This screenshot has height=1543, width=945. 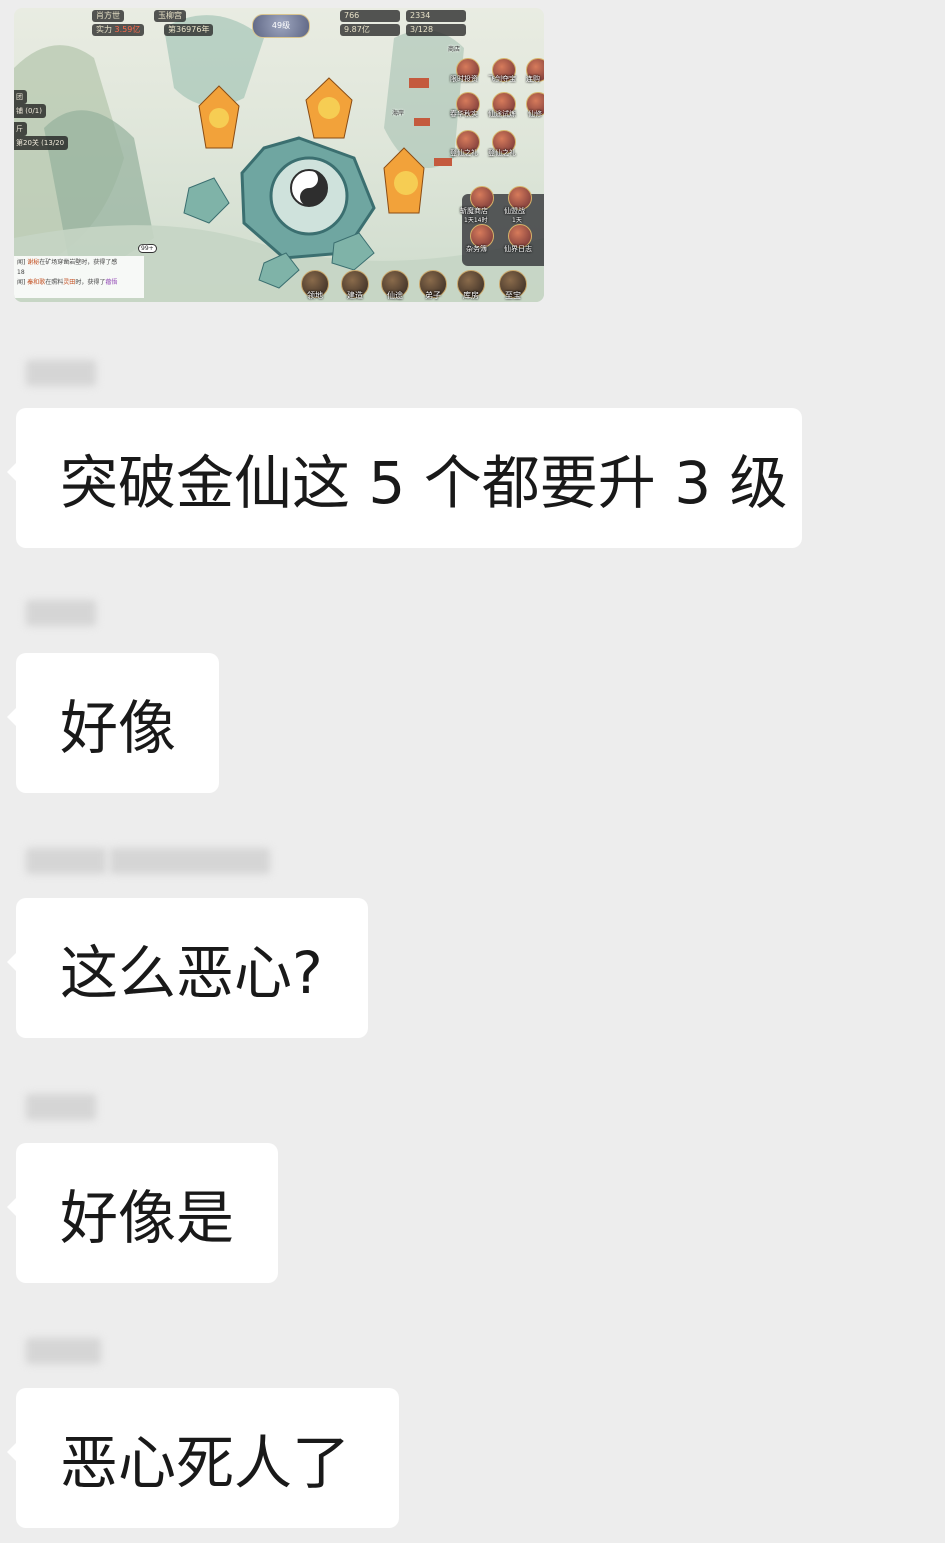 I want to click on message-text: 好像是, so click(x=147, y=1218).